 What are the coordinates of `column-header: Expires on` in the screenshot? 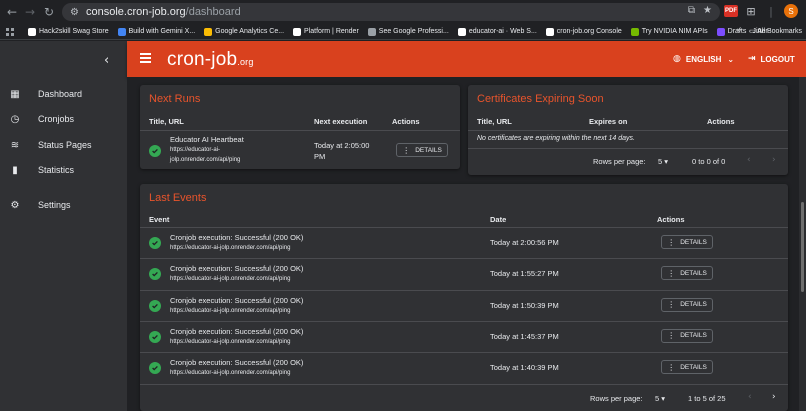 It's located at (608, 121).